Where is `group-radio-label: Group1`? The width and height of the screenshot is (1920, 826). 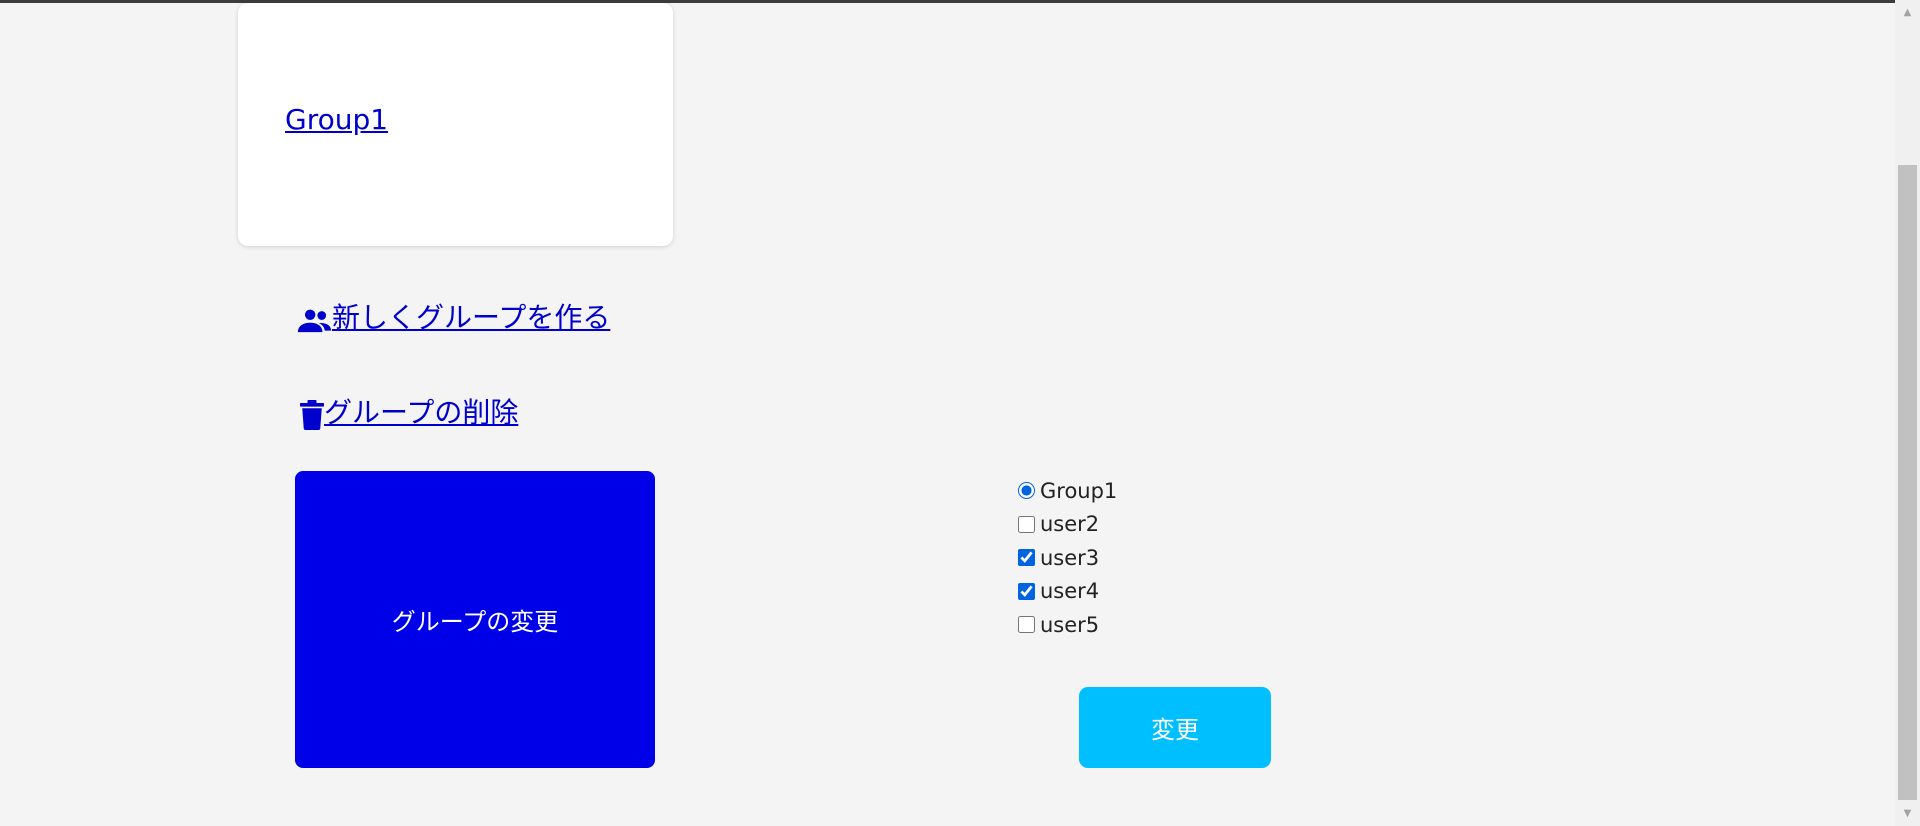
group-radio-label: Group1 is located at coordinates (1079, 490).